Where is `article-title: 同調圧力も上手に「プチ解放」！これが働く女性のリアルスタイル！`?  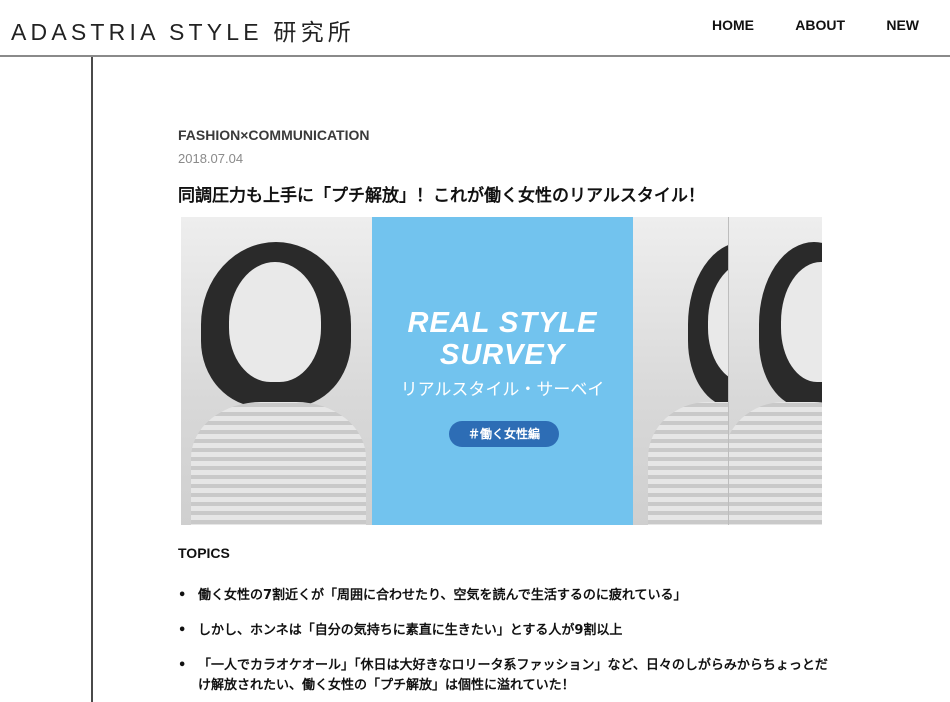 article-title: 同調圧力も上手に「プチ解放」！これが働く女性のリアルスタイル！ is located at coordinates (441, 196).